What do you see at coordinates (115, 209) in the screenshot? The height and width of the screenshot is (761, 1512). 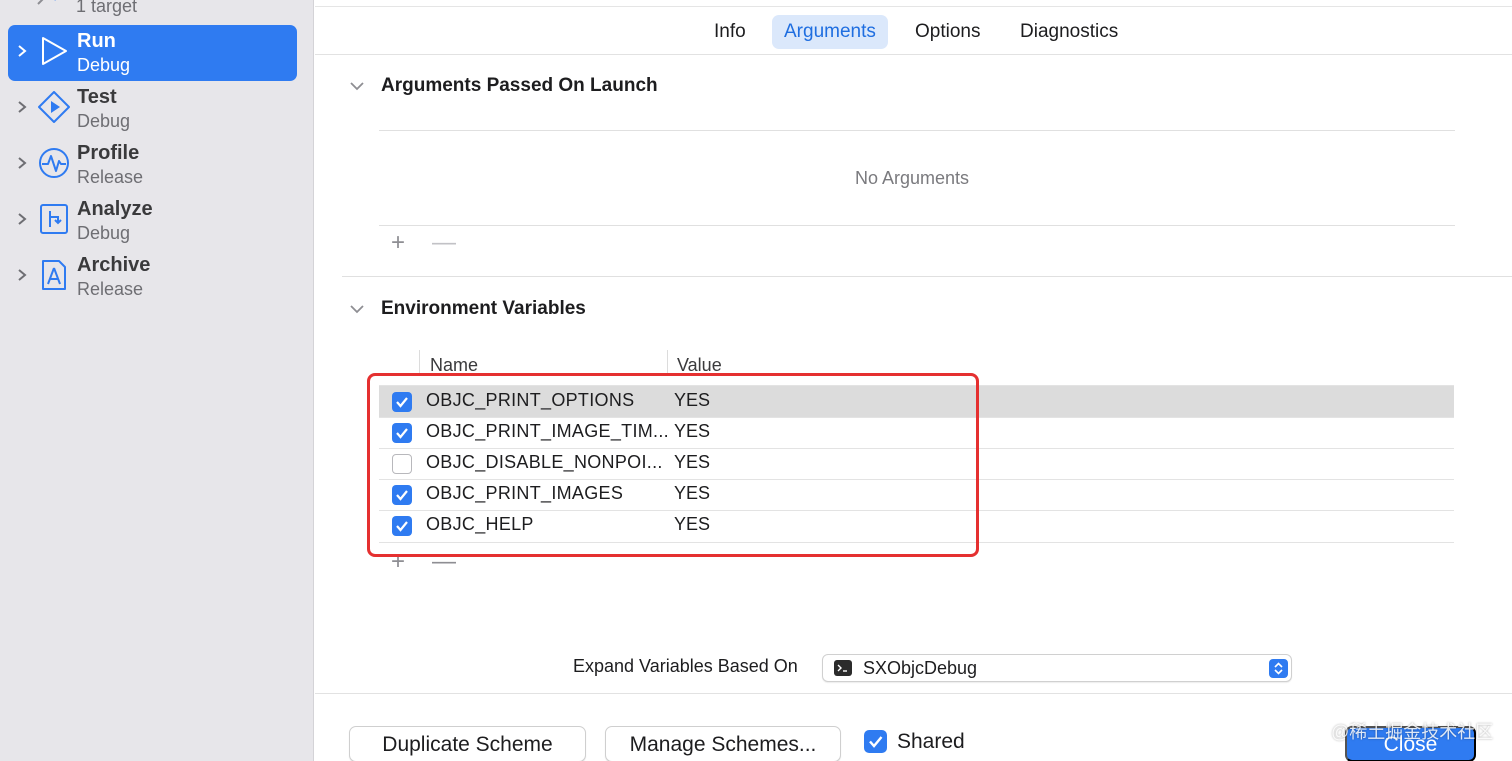 I see `sidebar-item-title: Analyze` at bounding box center [115, 209].